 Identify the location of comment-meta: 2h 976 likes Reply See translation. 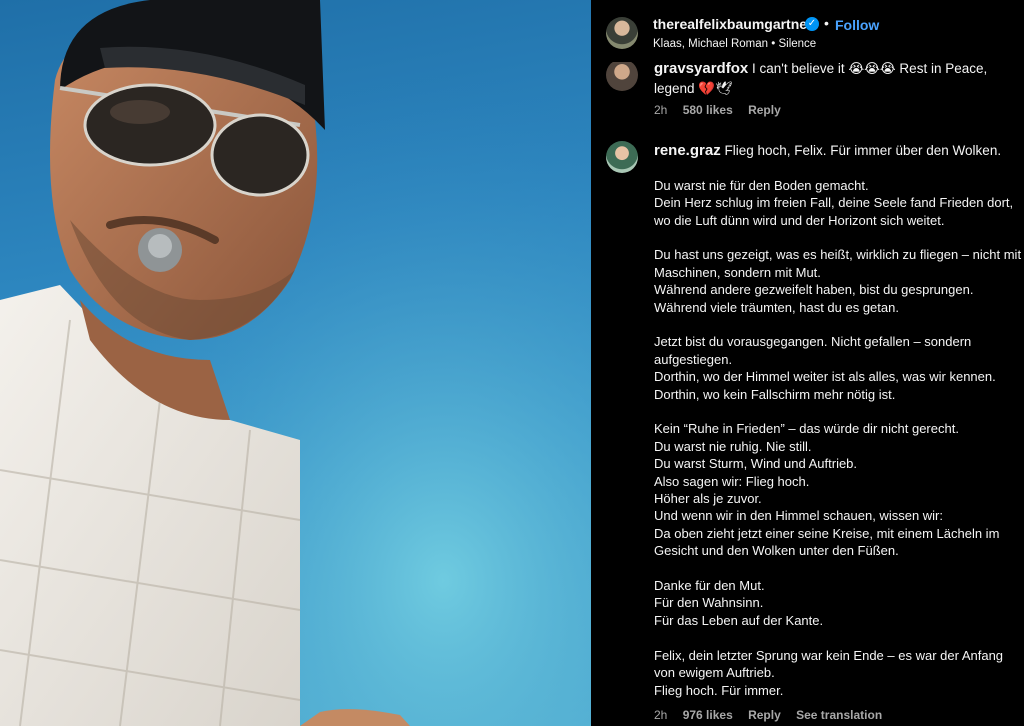
(774, 715).